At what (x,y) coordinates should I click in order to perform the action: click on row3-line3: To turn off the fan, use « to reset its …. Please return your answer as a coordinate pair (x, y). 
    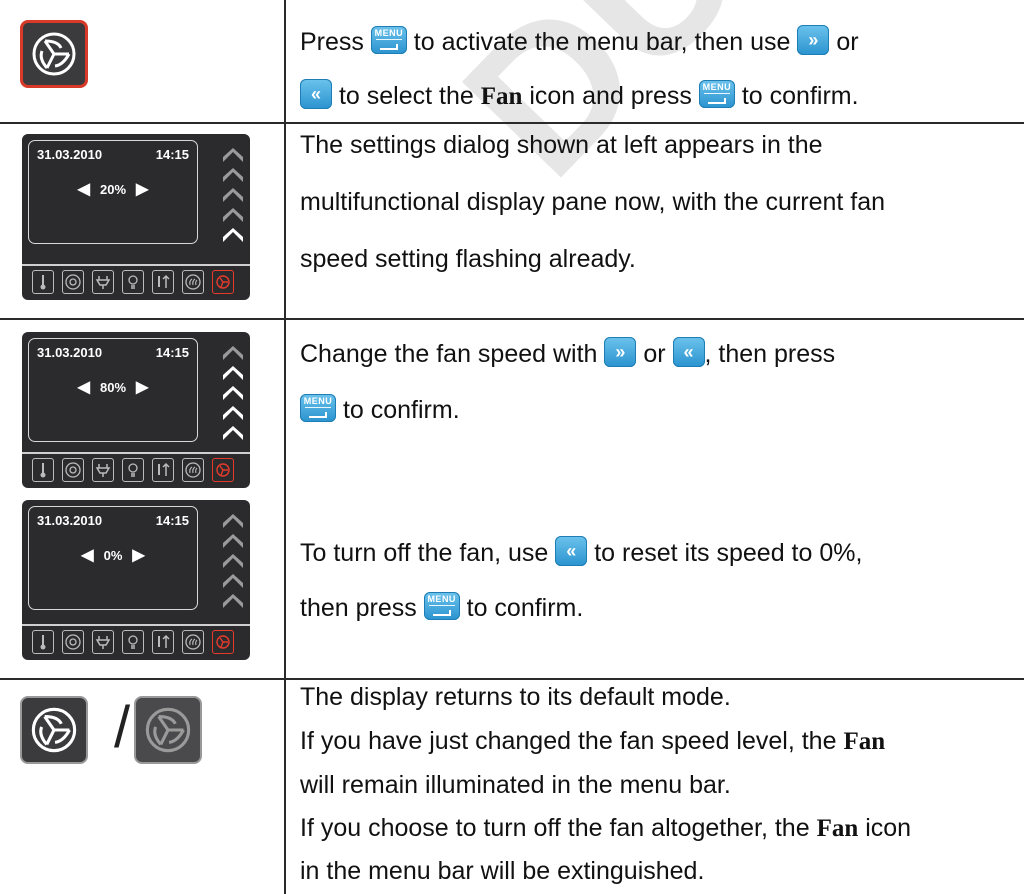
    Looking at the image, I should click on (581, 553).